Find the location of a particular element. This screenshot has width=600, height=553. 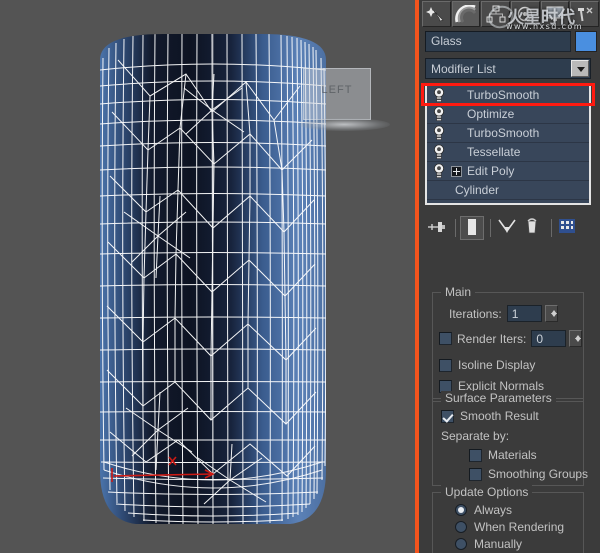

i-beam-icon is located at coordinates (472, 227).